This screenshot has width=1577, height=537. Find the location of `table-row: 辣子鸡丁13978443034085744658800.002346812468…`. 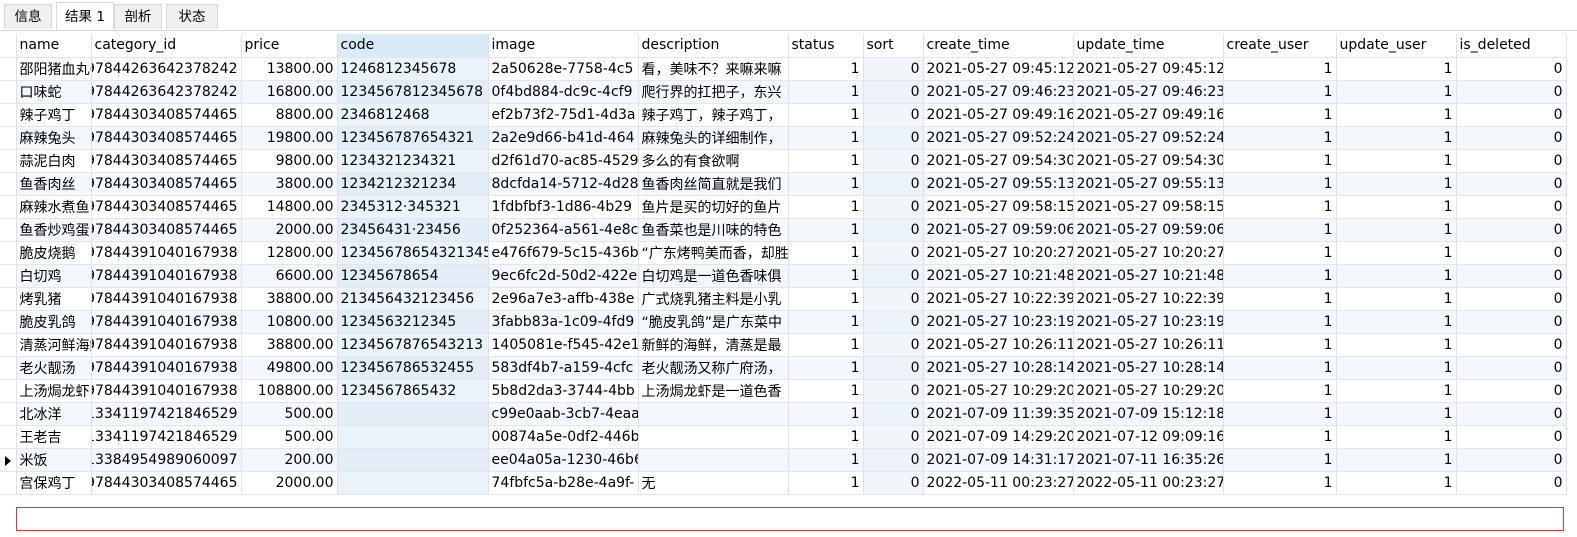

table-row: 辣子鸡丁13978443034085744658800.002346812468… is located at coordinates (783, 115).